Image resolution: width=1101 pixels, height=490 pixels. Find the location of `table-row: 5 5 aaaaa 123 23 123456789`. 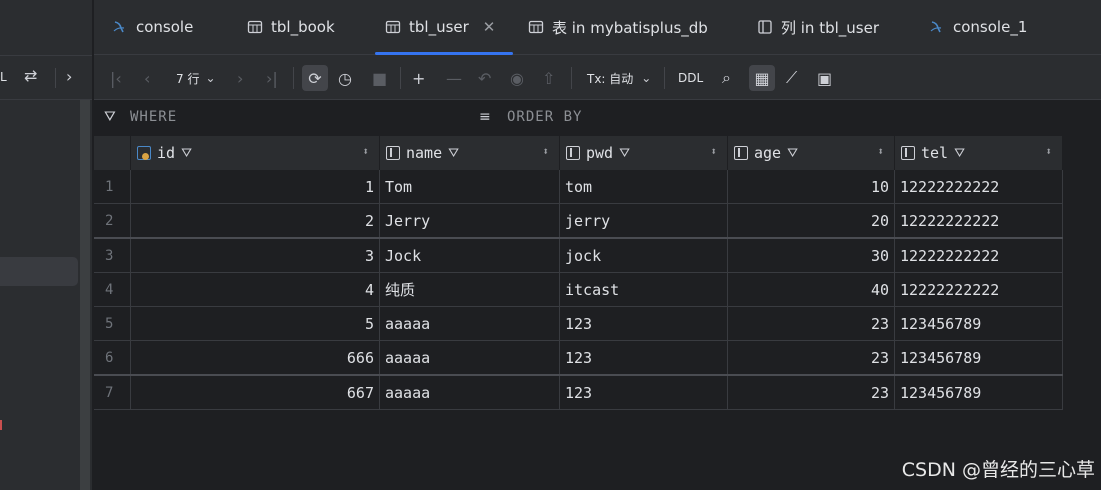

table-row: 5 5 aaaaa 123 23 123456789 is located at coordinates (578, 323).